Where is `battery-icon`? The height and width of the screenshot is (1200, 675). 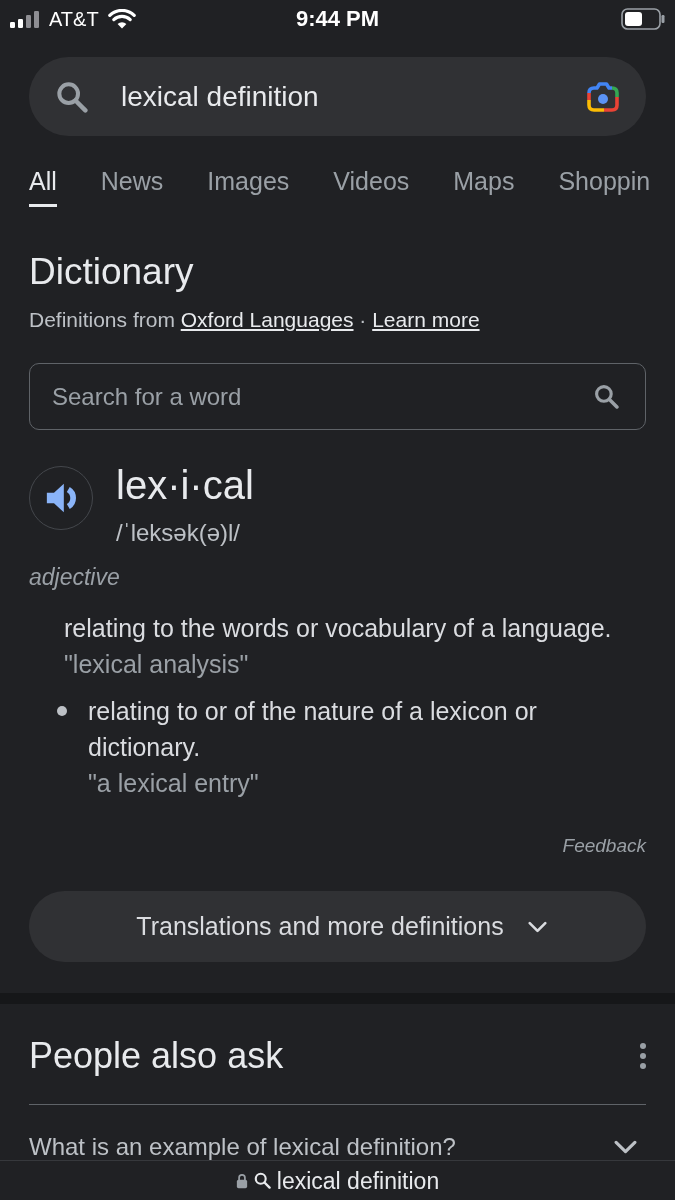
battery-icon is located at coordinates (643, 19).